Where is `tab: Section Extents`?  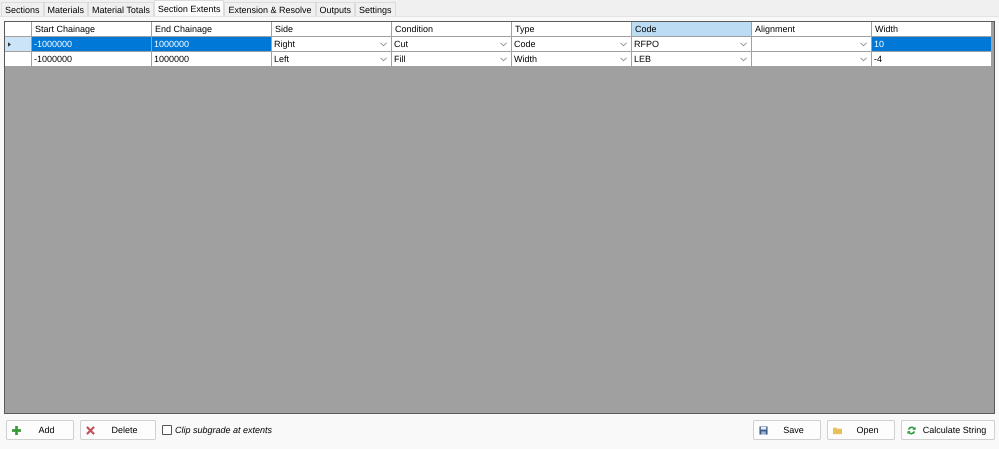
tab: Section Extents is located at coordinates (189, 8).